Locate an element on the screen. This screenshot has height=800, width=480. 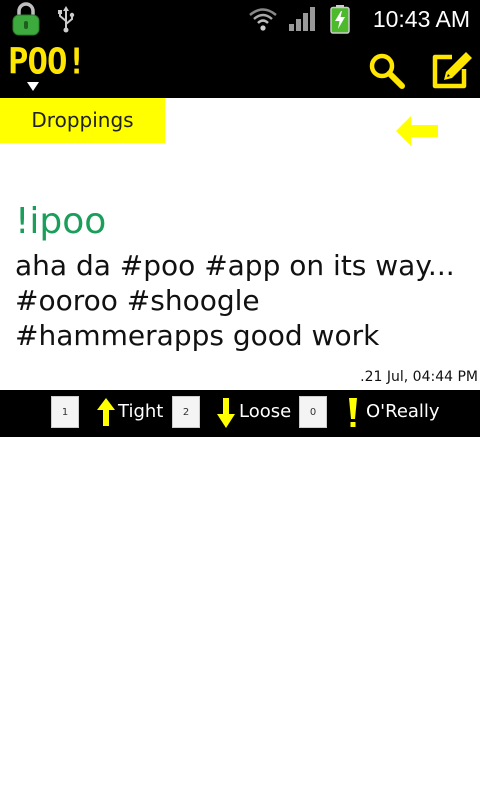
action-bar: POO! is located at coordinates (240, 68).